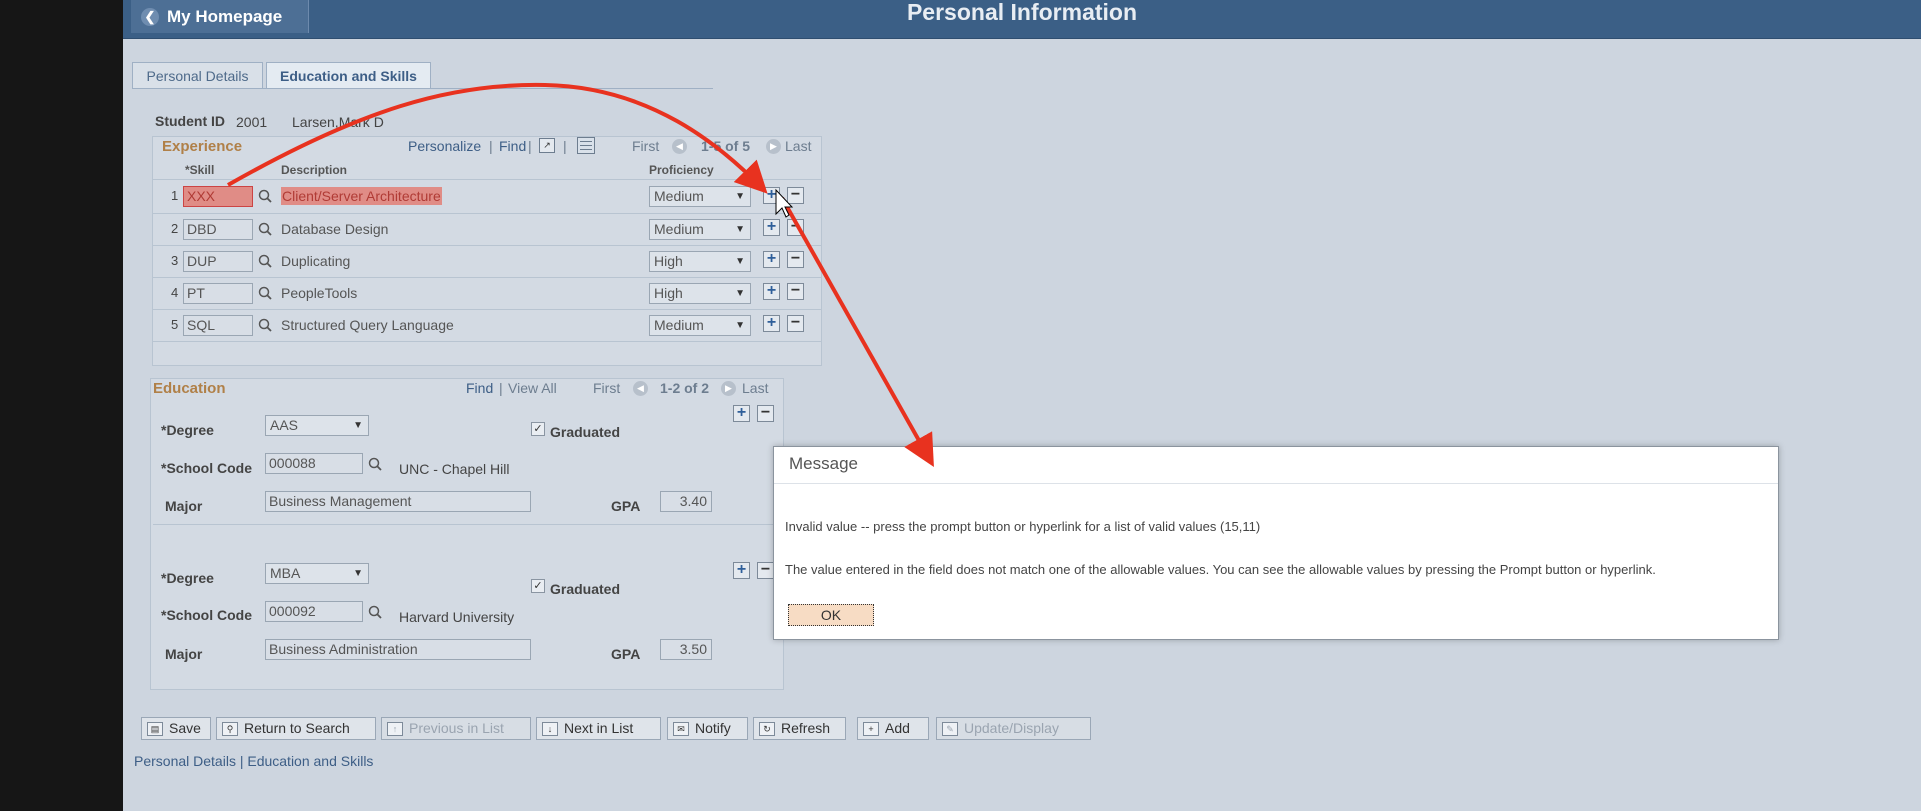  Describe the element at coordinates (626, 654) in the screenshot. I see `gpa-label: GPA` at that location.